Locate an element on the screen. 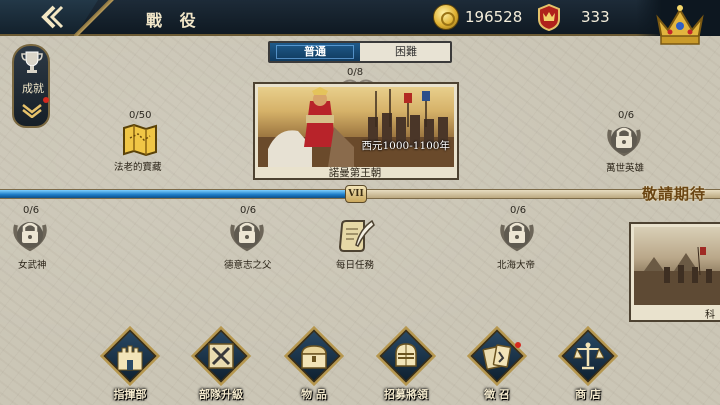 The height and width of the screenshot is (405, 720). next-campaign-artwork is located at coordinates (677, 266).